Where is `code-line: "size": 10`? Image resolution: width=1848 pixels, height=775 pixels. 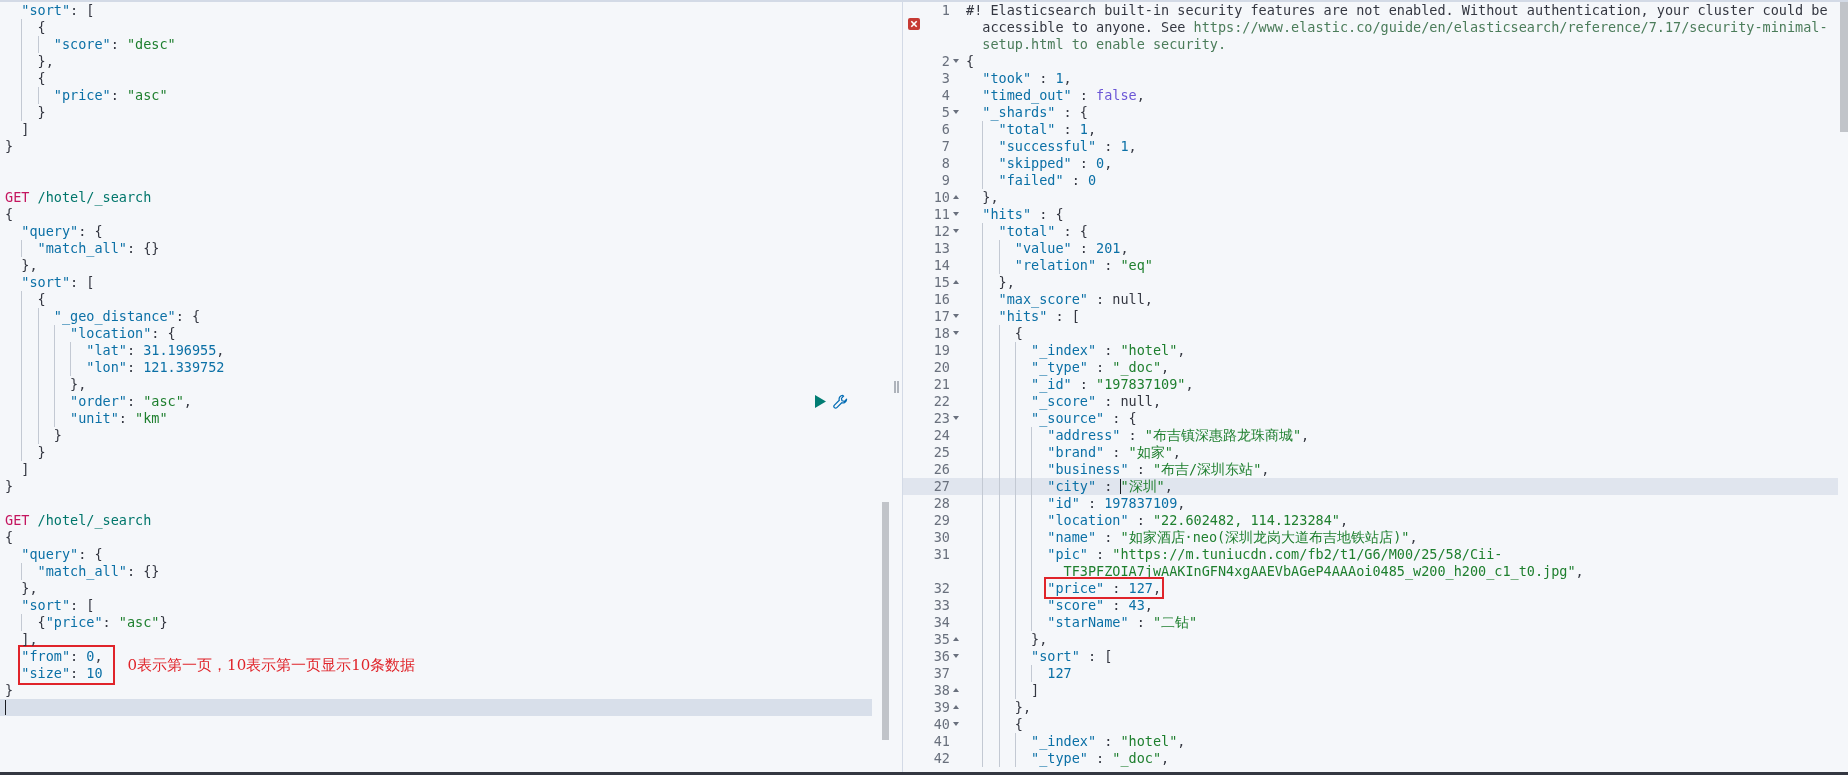
code-line: "size": 10 is located at coordinates (62, 673).